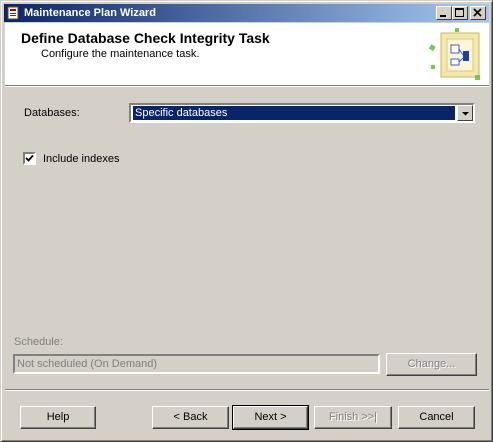 This screenshot has width=493, height=442. What do you see at coordinates (120, 54) in the screenshot?
I see `page-subtitle: Configure the maintenance task.` at bounding box center [120, 54].